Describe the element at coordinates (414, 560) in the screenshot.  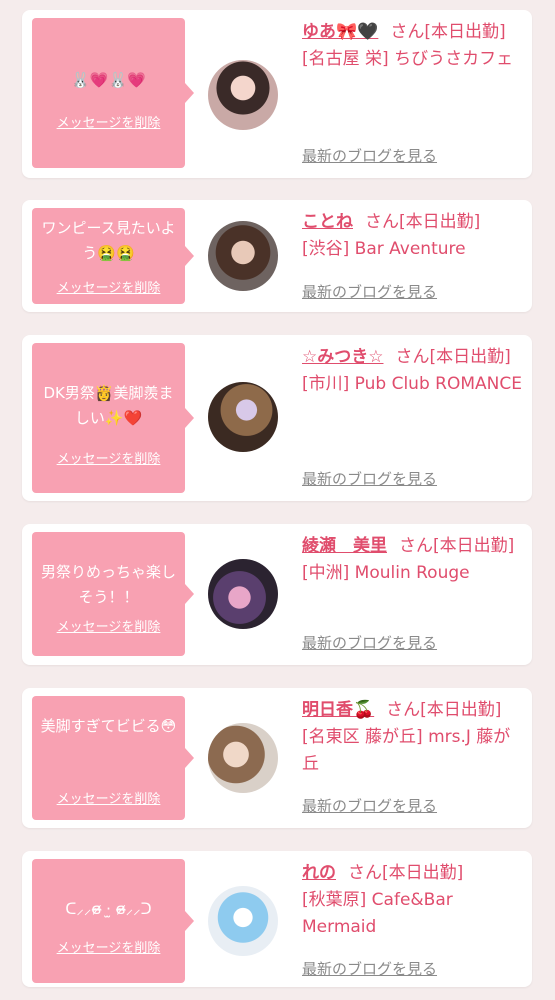
I see `cast-info: 綾瀬 美里 さん[本日出勤] [中洲] Moulin Rouge` at that location.